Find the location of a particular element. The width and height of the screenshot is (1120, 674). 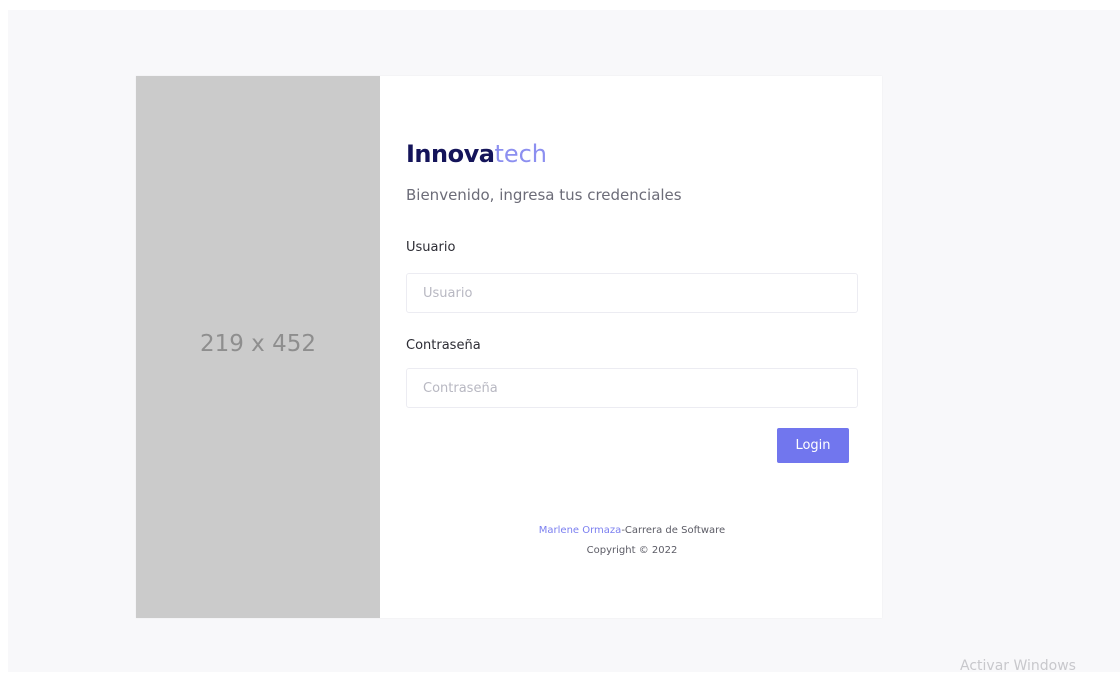

login-button: Login is located at coordinates (813, 445).